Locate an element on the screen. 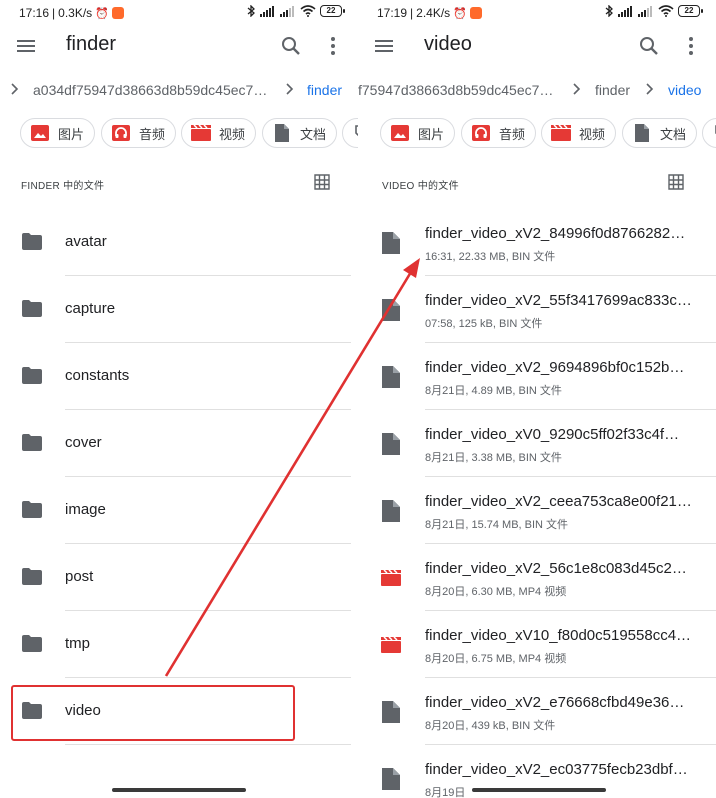 The width and height of the screenshot is (716, 798). file-meta: 16:31, 22.33 MB, BIN 文件 is located at coordinates (490, 257).